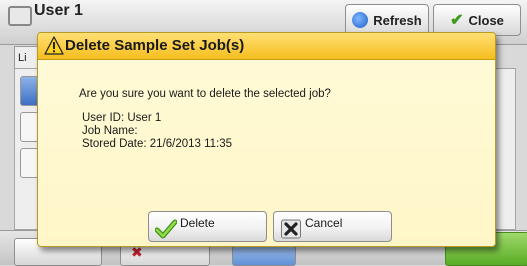 The image size is (527, 266). Describe the element at coordinates (157, 144) in the screenshot. I see `stored-date-text: Stored Date: 21/6/2013 11:35` at that location.